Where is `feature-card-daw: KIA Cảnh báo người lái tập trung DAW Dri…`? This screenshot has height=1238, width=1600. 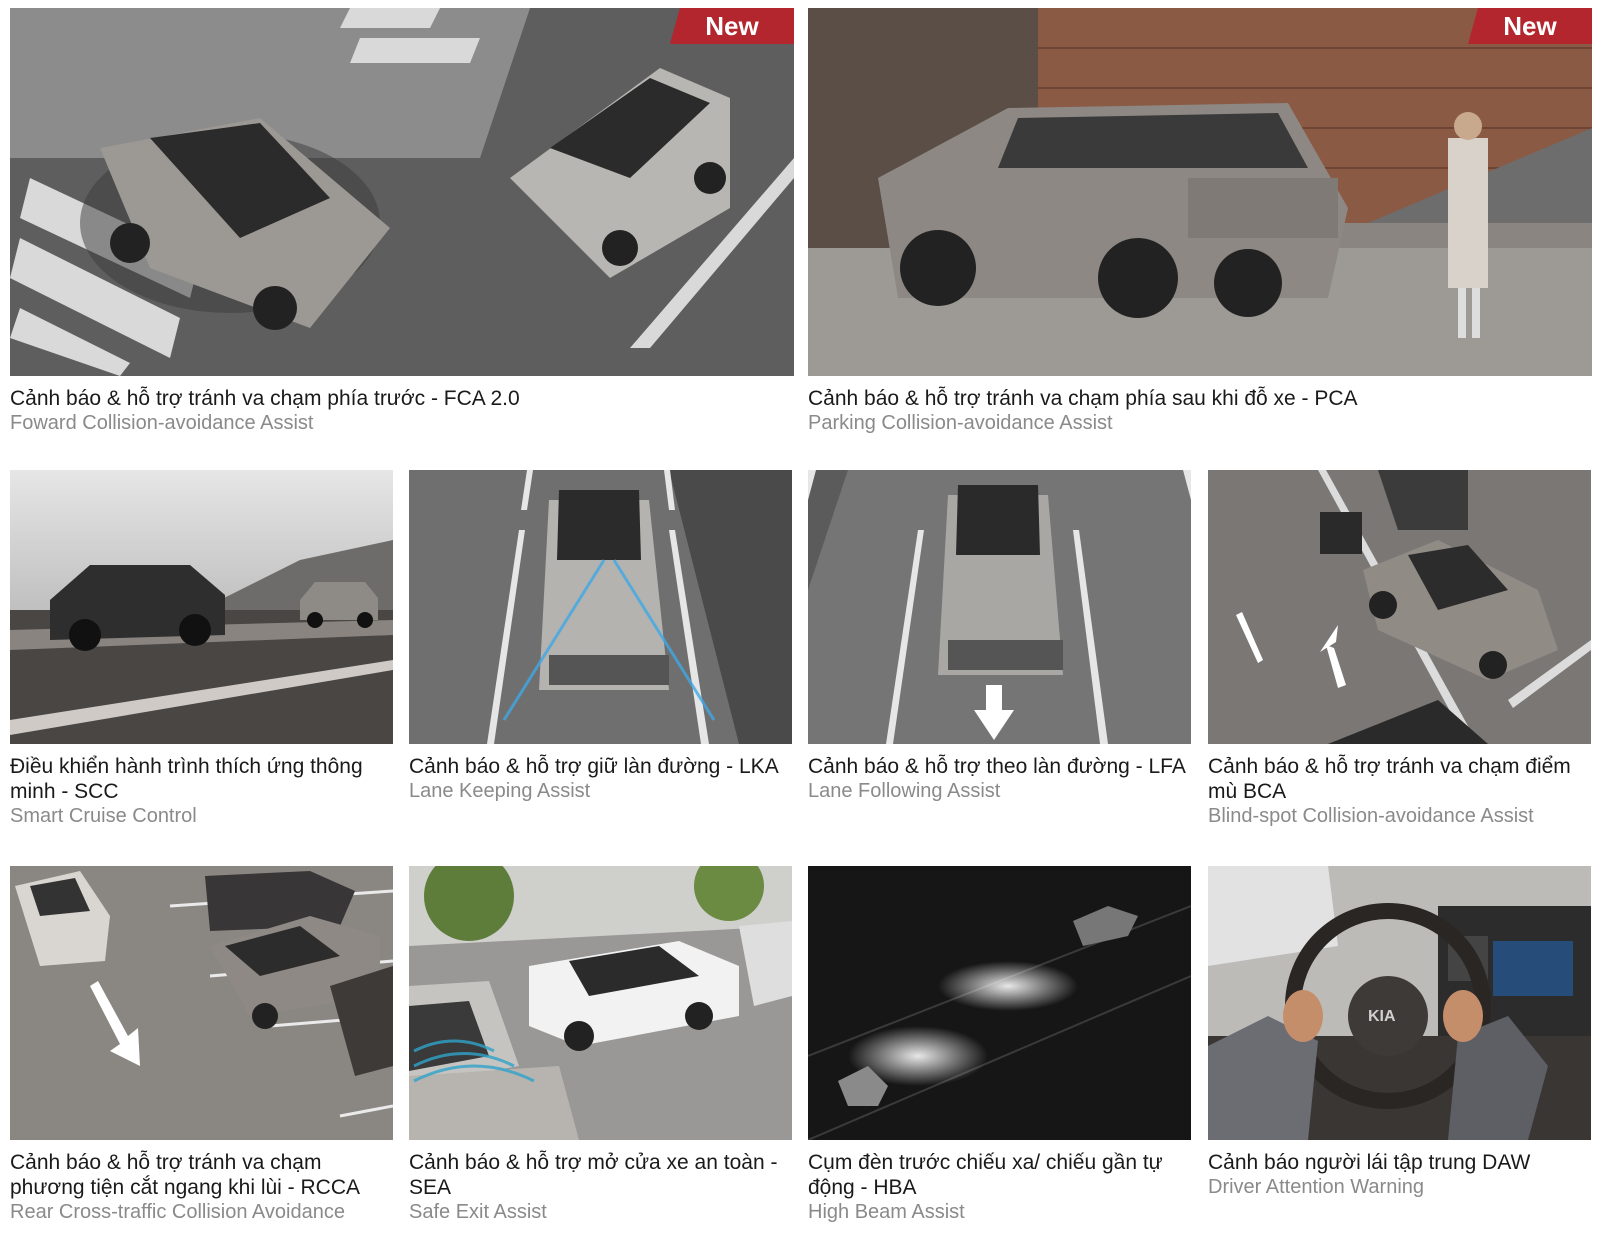 feature-card-daw: KIA Cảnh báo người lái tập trung DAW Dri… is located at coordinates (1399, 1033).